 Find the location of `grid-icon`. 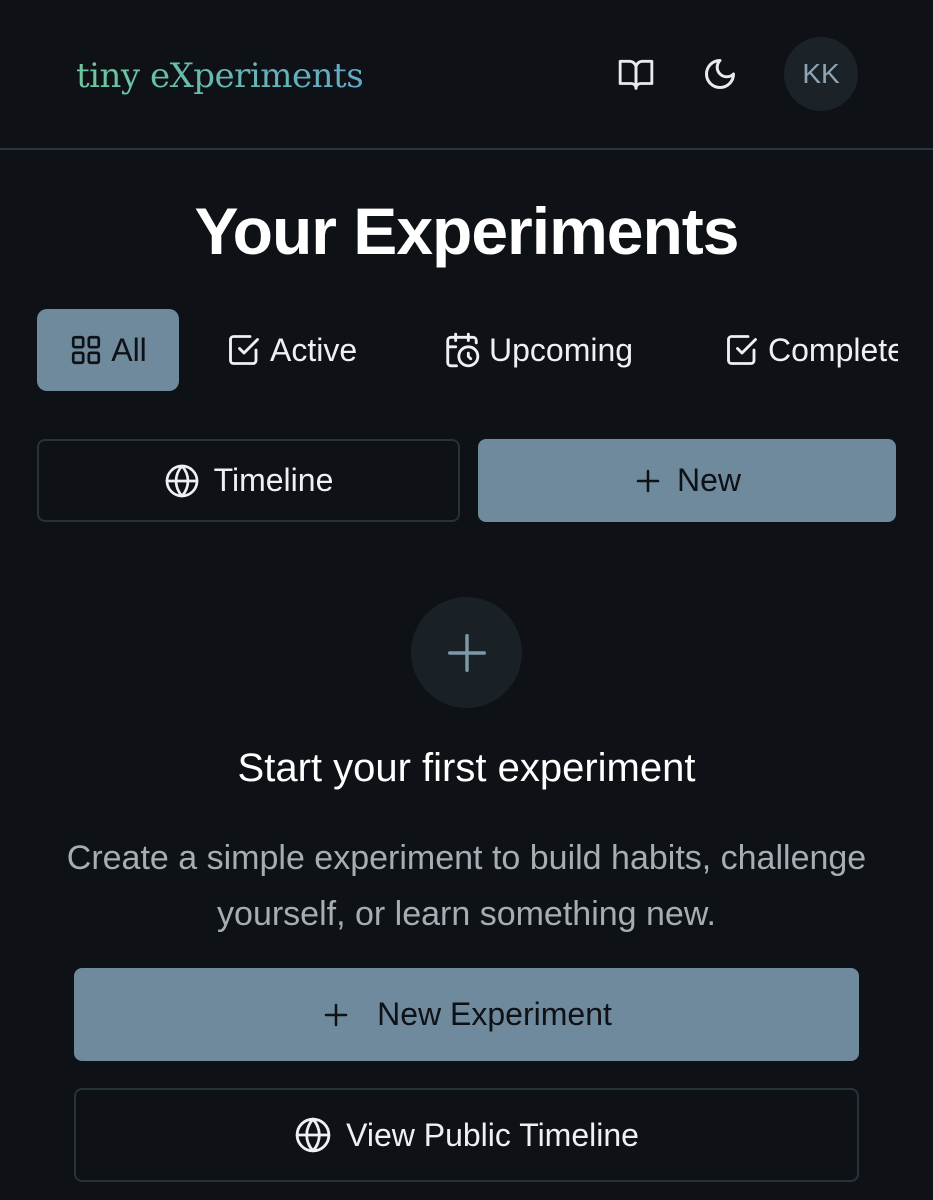

grid-icon is located at coordinates (86, 350).